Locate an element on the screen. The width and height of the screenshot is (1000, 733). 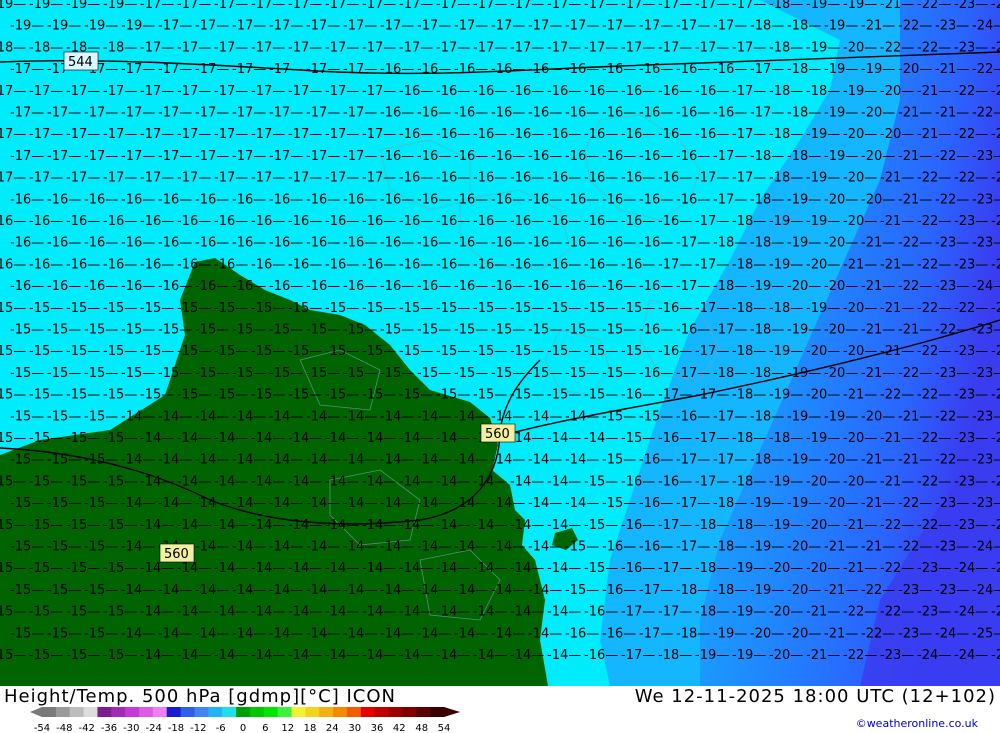
credit-link: ©weatheronline.co.uk is located at coordinates (917, 723).